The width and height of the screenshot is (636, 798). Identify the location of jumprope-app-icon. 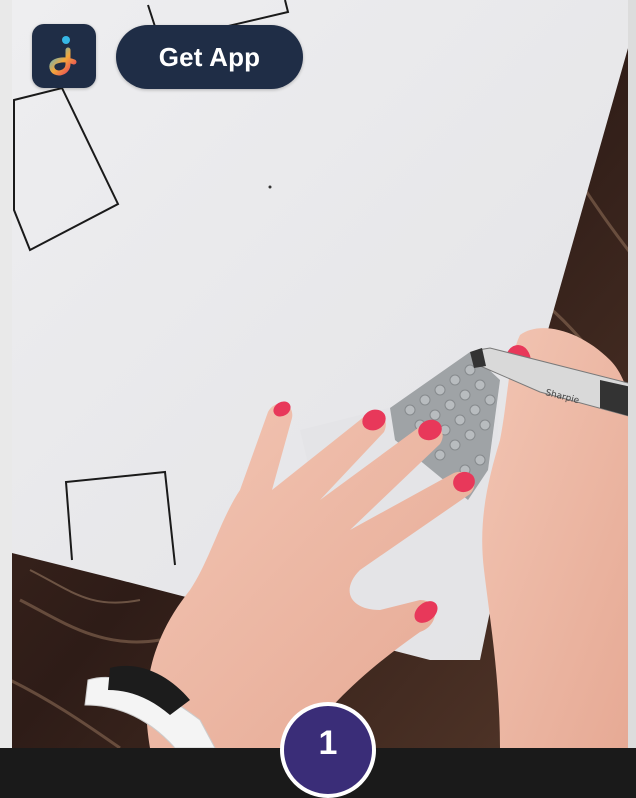
(63, 56).